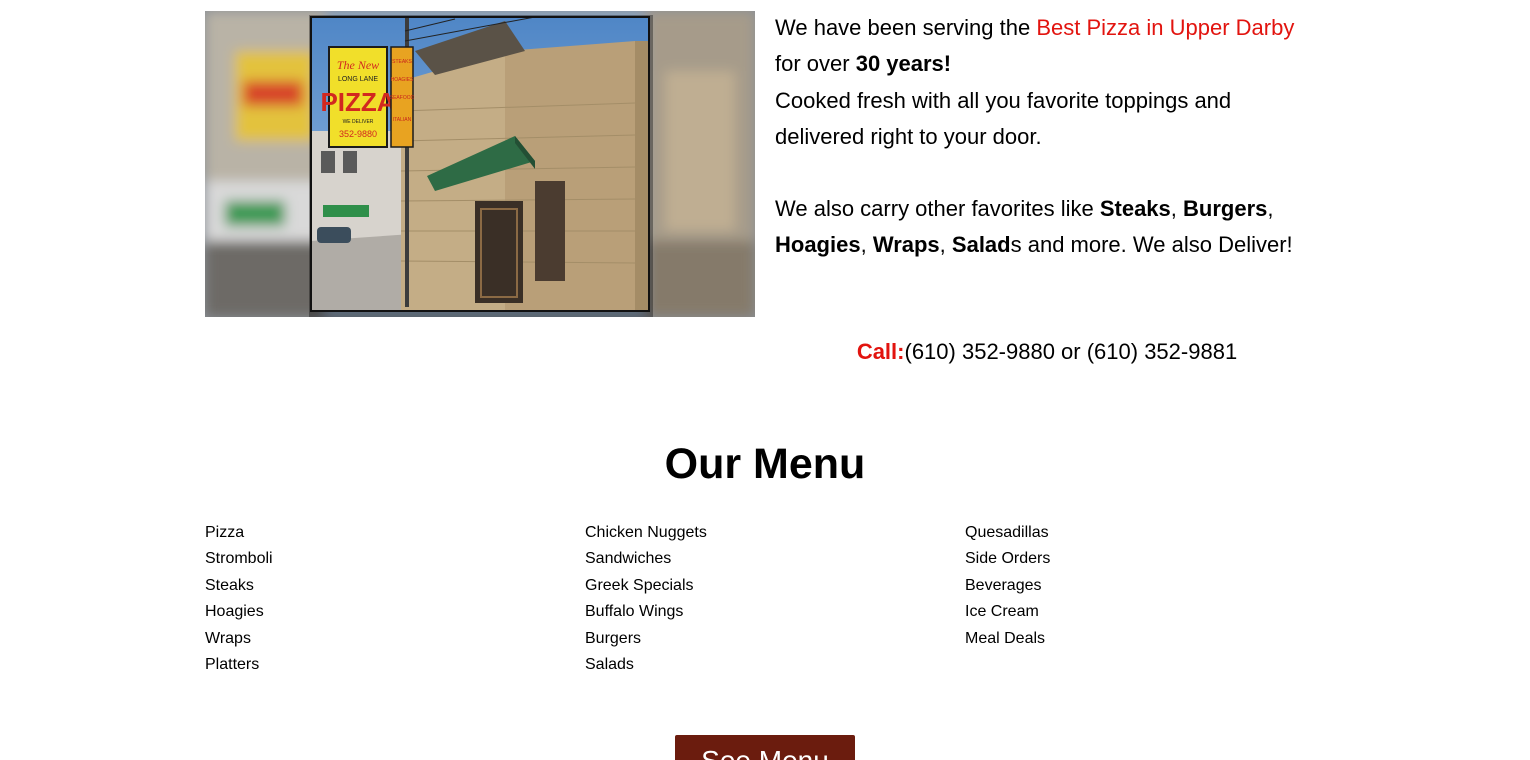 The height and width of the screenshot is (760, 1530). What do you see at coordinates (1002, 612) in the screenshot?
I see `menu-item-ice-cream: Ice Cream` at bounding box center [1002, 612].